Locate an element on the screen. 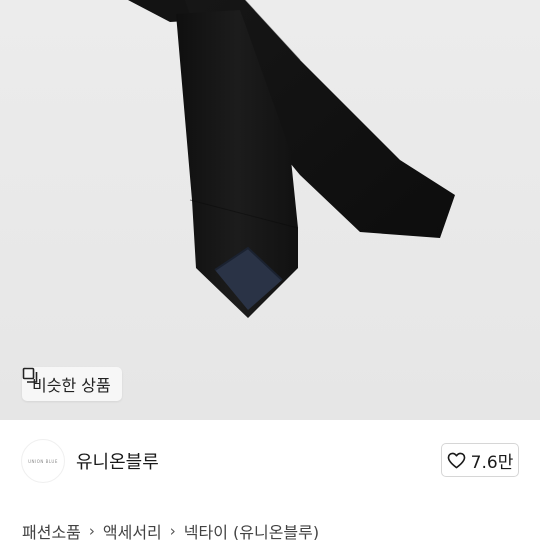 Image resolution: width=540 pixels, height=540 pixels. similar-items-label: 비슷한 상품 is located at coordinates (71, 385).